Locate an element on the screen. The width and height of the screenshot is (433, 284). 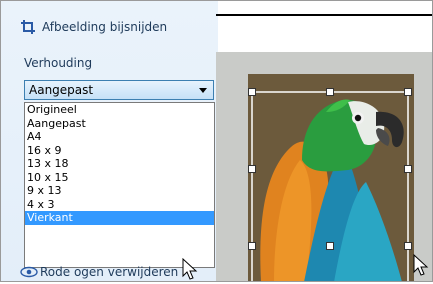
crop-title: Afbeelding bijsnijden is located at coordinates (93, 27).